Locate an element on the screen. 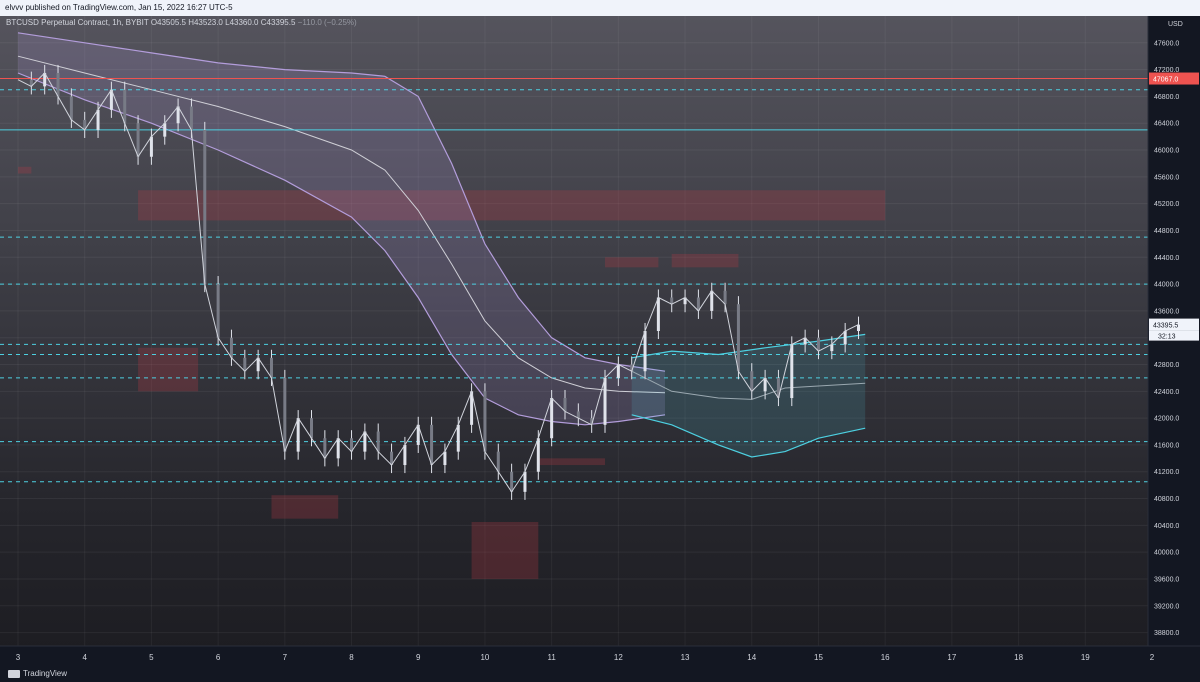  x-tick-label: 19 is located at coordinates (1085, 657).